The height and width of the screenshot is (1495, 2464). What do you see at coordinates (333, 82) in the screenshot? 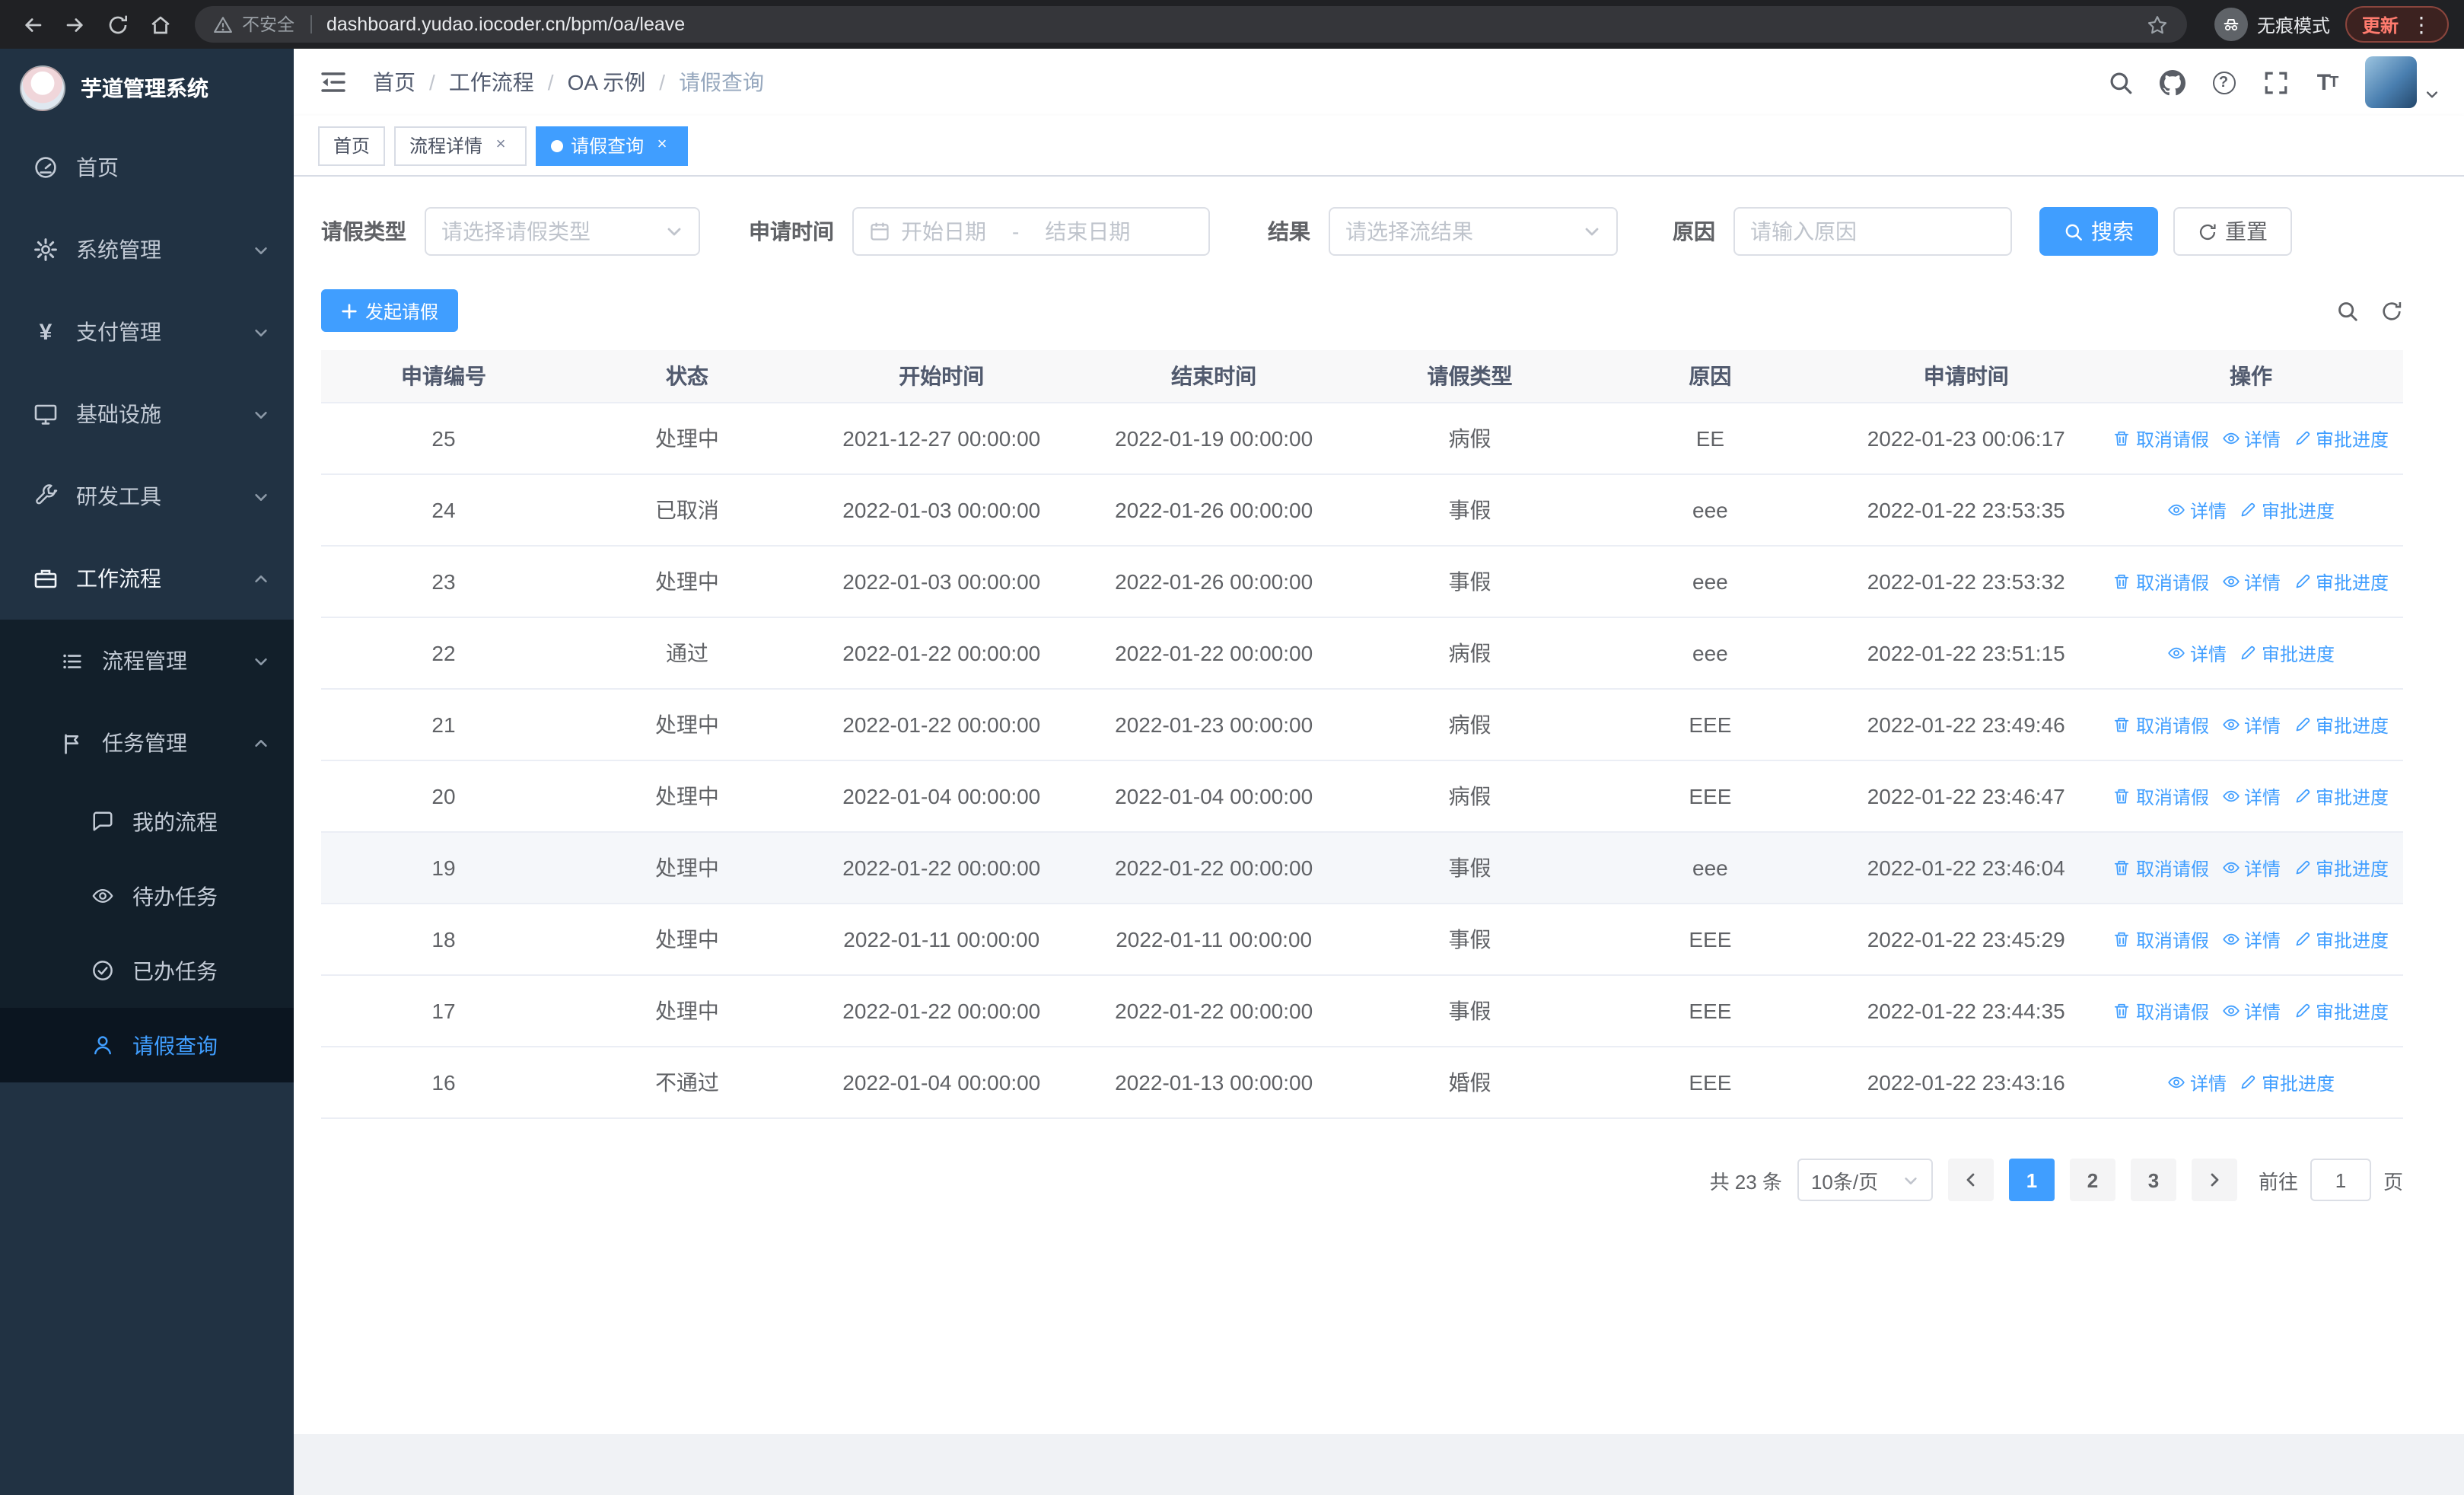
I see `collapse-sidebar-icon` at bounding box center [333, 82].